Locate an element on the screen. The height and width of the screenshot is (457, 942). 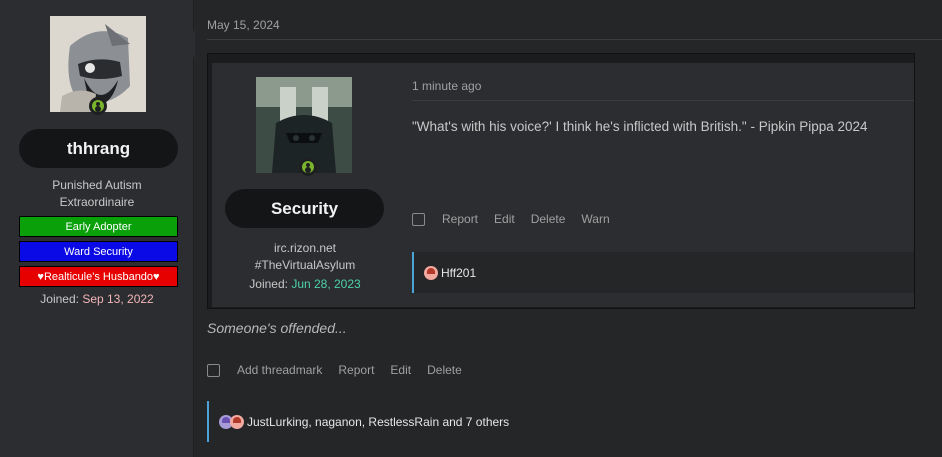
quote-edit-button: Edit is located at coordinates (504, 219).